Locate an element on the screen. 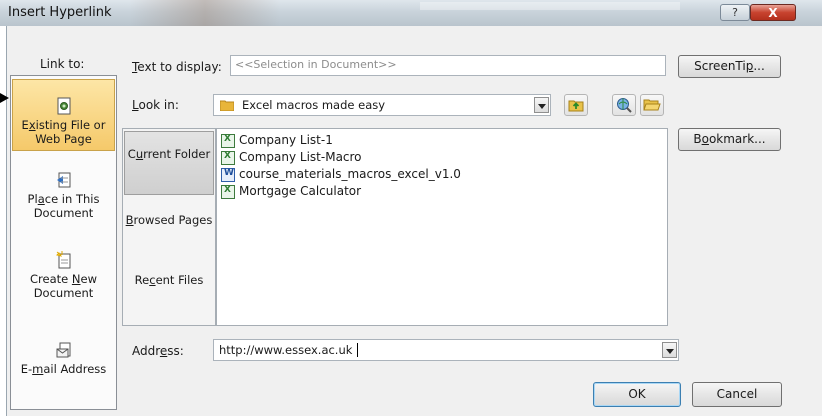 Image resolution: width=822 pixels, height=416 pixels. text-to-display-field: <<Selection in Document>> is located at coordinates (448, 65).